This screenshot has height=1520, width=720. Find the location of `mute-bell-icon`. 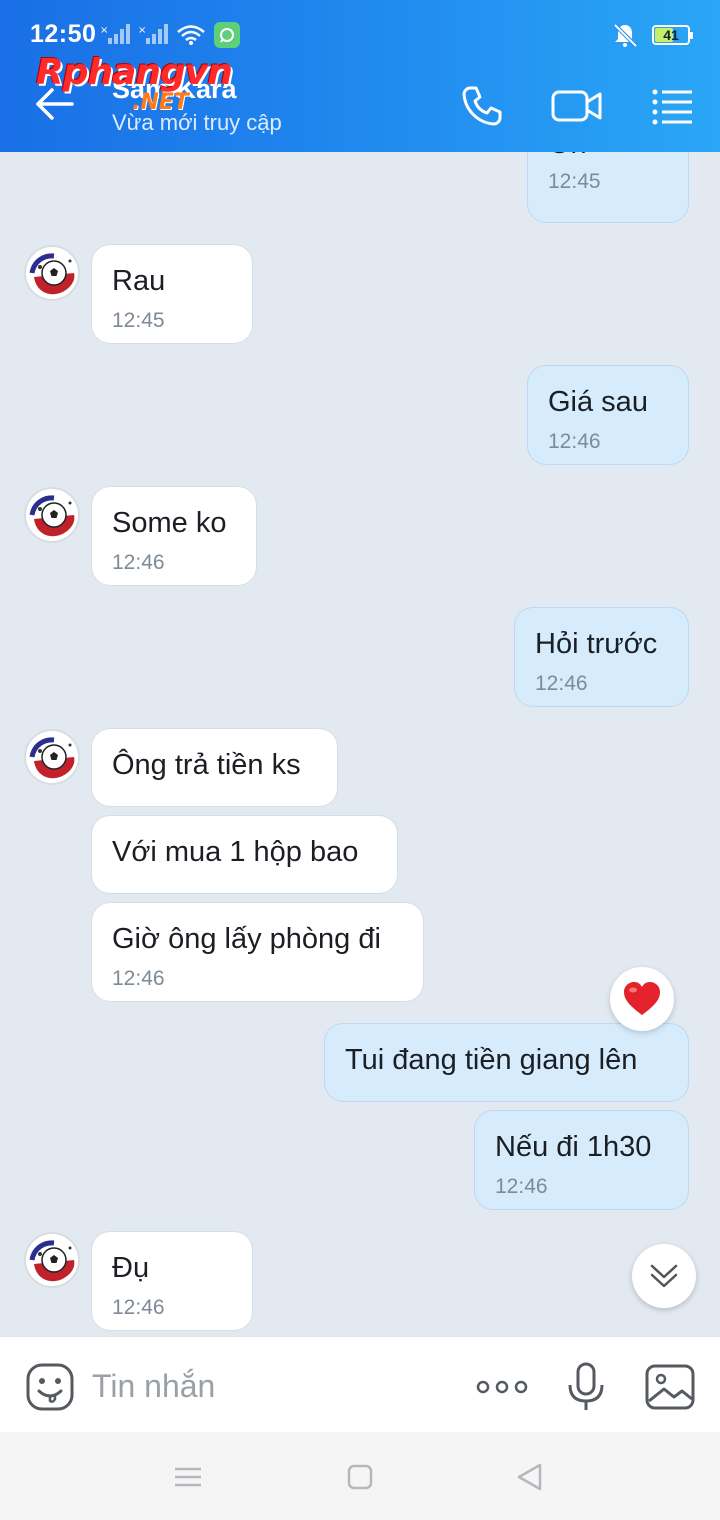

mute-bell-icon is located at coordinates (625, 35).